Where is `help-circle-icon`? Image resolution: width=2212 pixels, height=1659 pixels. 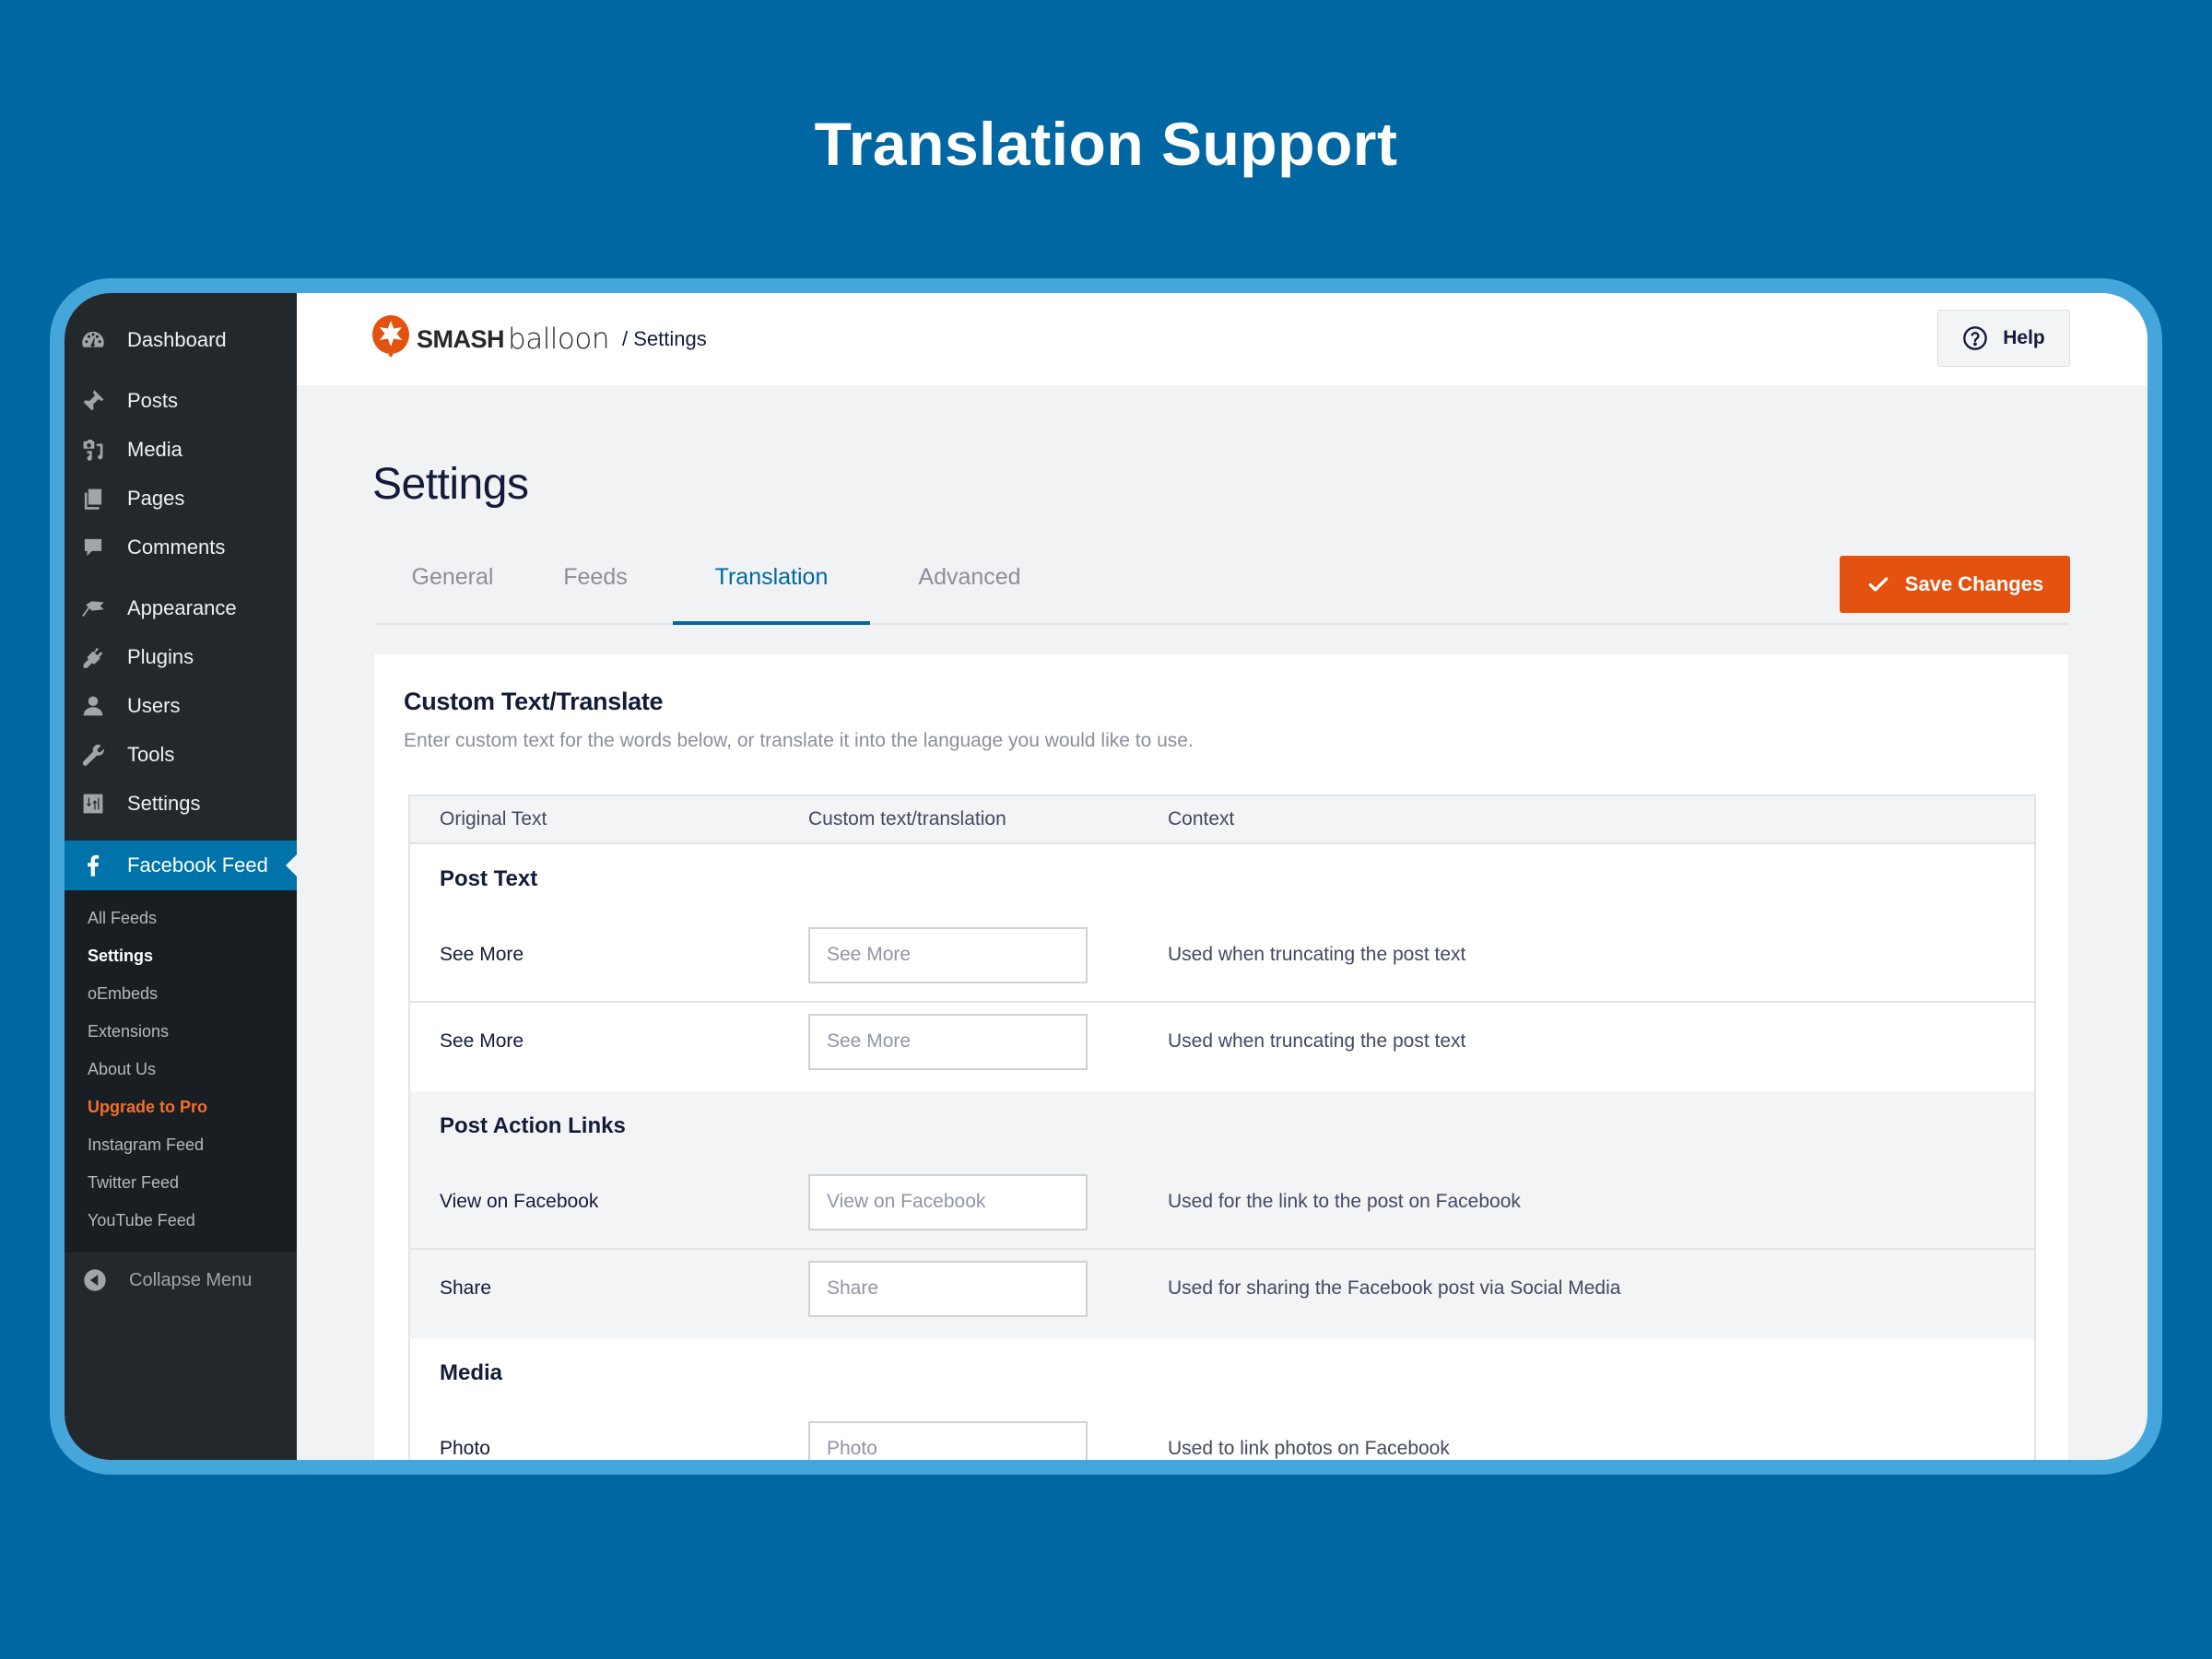 help-circle-icon is located at coordinates (1975, 338).